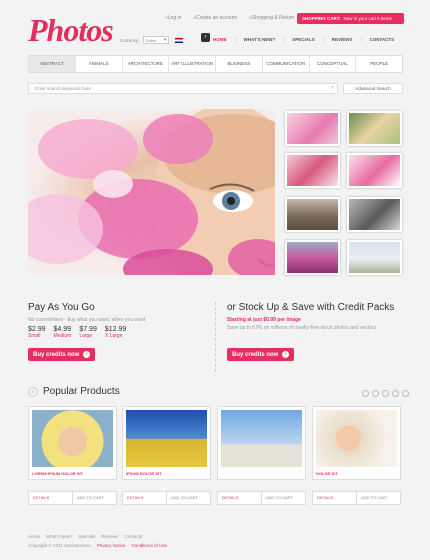 This screenshot has width=430, height=560. What do you see at coordinates (59, 536) in the screenshot?
I see `footer-whats-new-link: What's New?` at bounding box center [59, 536].